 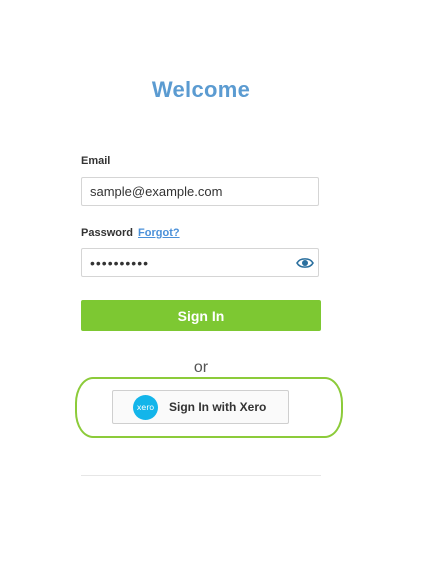 What do you see at coordinates (107, 233) in the screenshot?
I see `password-label: Password` at bounding box center [107, 233].